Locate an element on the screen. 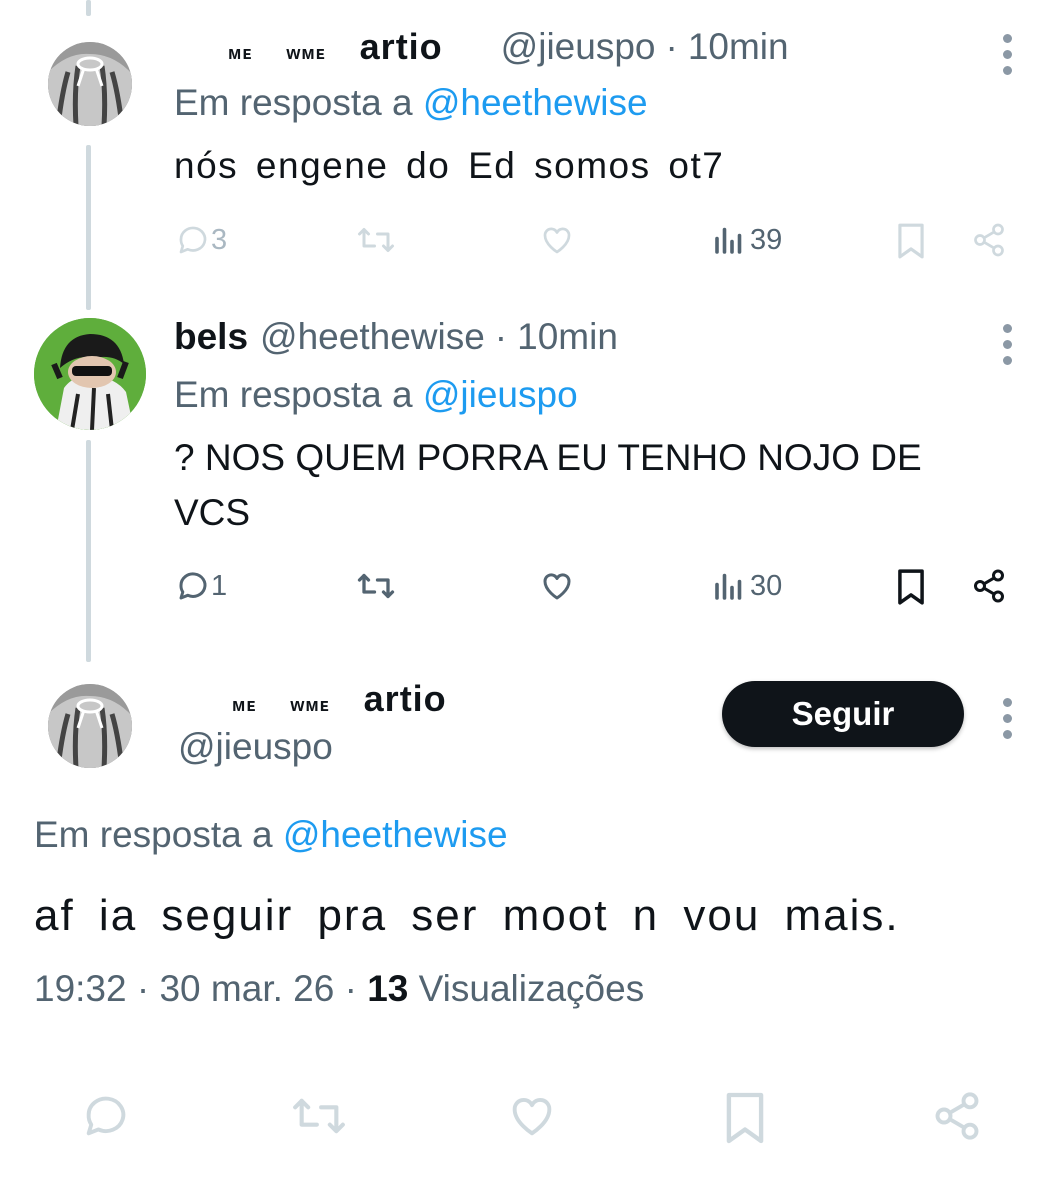 This screenshot has height=1200, width=1064. display-name: bels is located at coordinates (211, 337).